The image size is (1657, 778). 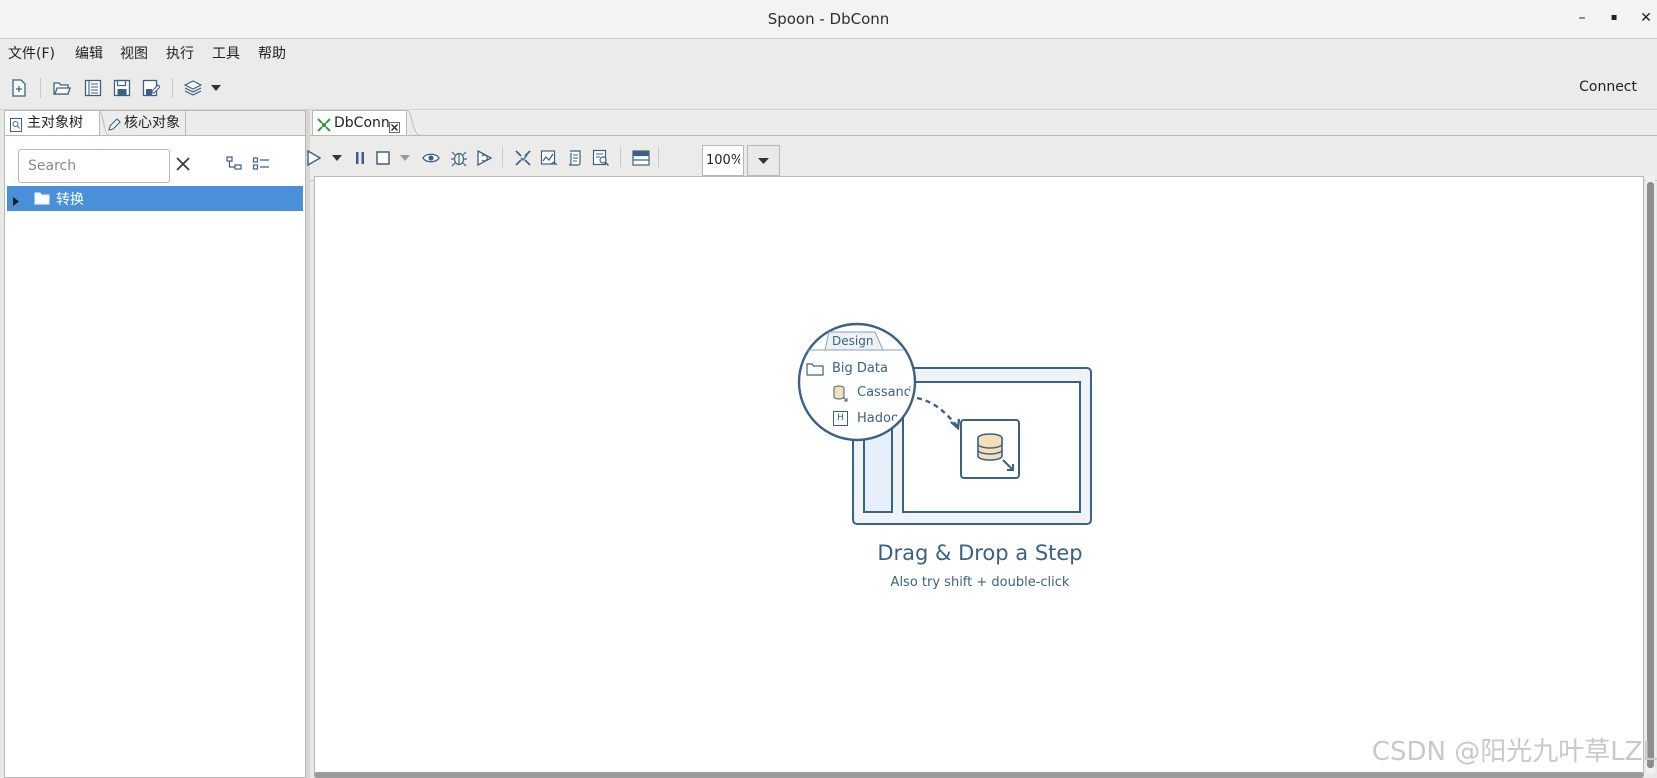 What do you see at coordinates (1514, 752) in the screenshot?
I see `watermark-text: CSDN @阳光九叶草LZL` at bounding box center [1514, 752].